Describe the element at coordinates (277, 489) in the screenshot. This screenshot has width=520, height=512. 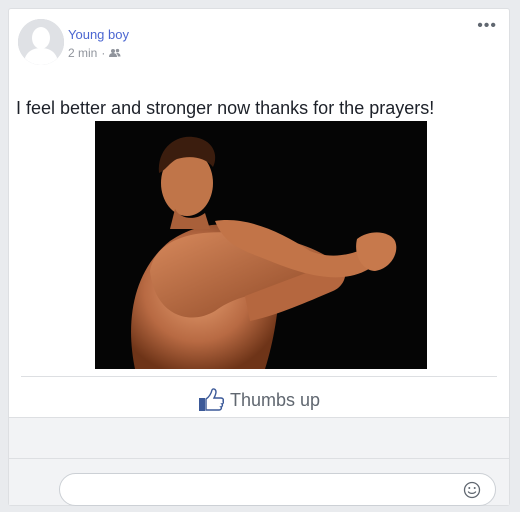
I see `comment-input` at that location.